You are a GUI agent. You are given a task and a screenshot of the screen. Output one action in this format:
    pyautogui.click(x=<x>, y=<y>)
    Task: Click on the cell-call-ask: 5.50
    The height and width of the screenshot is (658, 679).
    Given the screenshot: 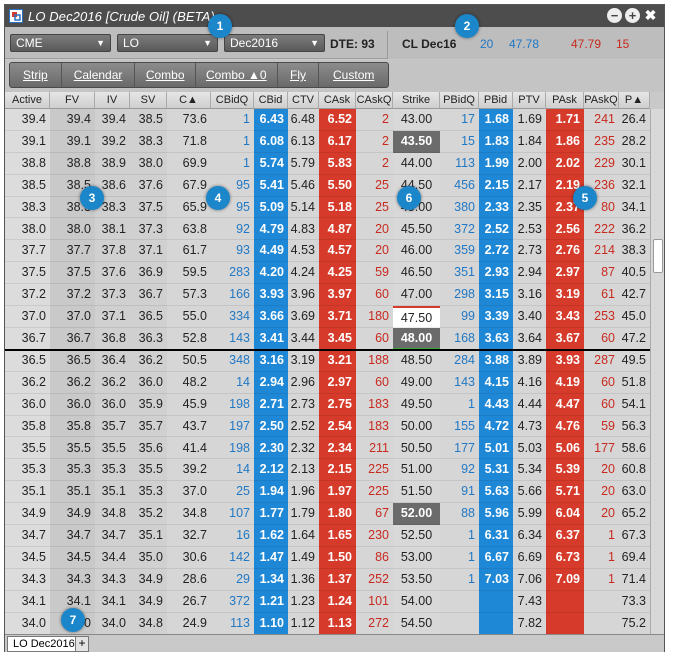 What is the action you would take?
    pyautogui.click(x=337, y=186)
    